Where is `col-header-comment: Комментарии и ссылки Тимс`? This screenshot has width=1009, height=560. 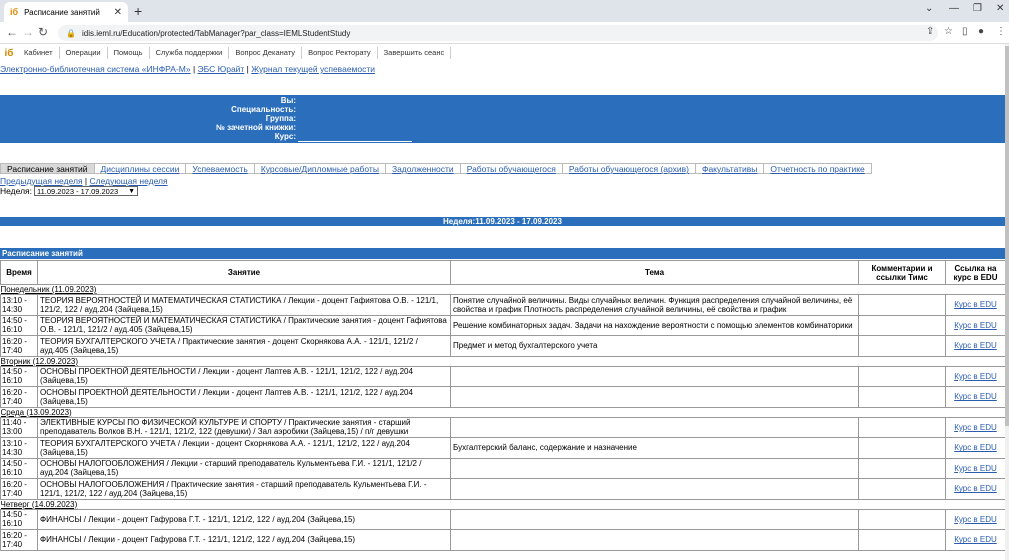 col-header-comment: Комментарии и ссылки Тимс is located at coordinates (902, 272).